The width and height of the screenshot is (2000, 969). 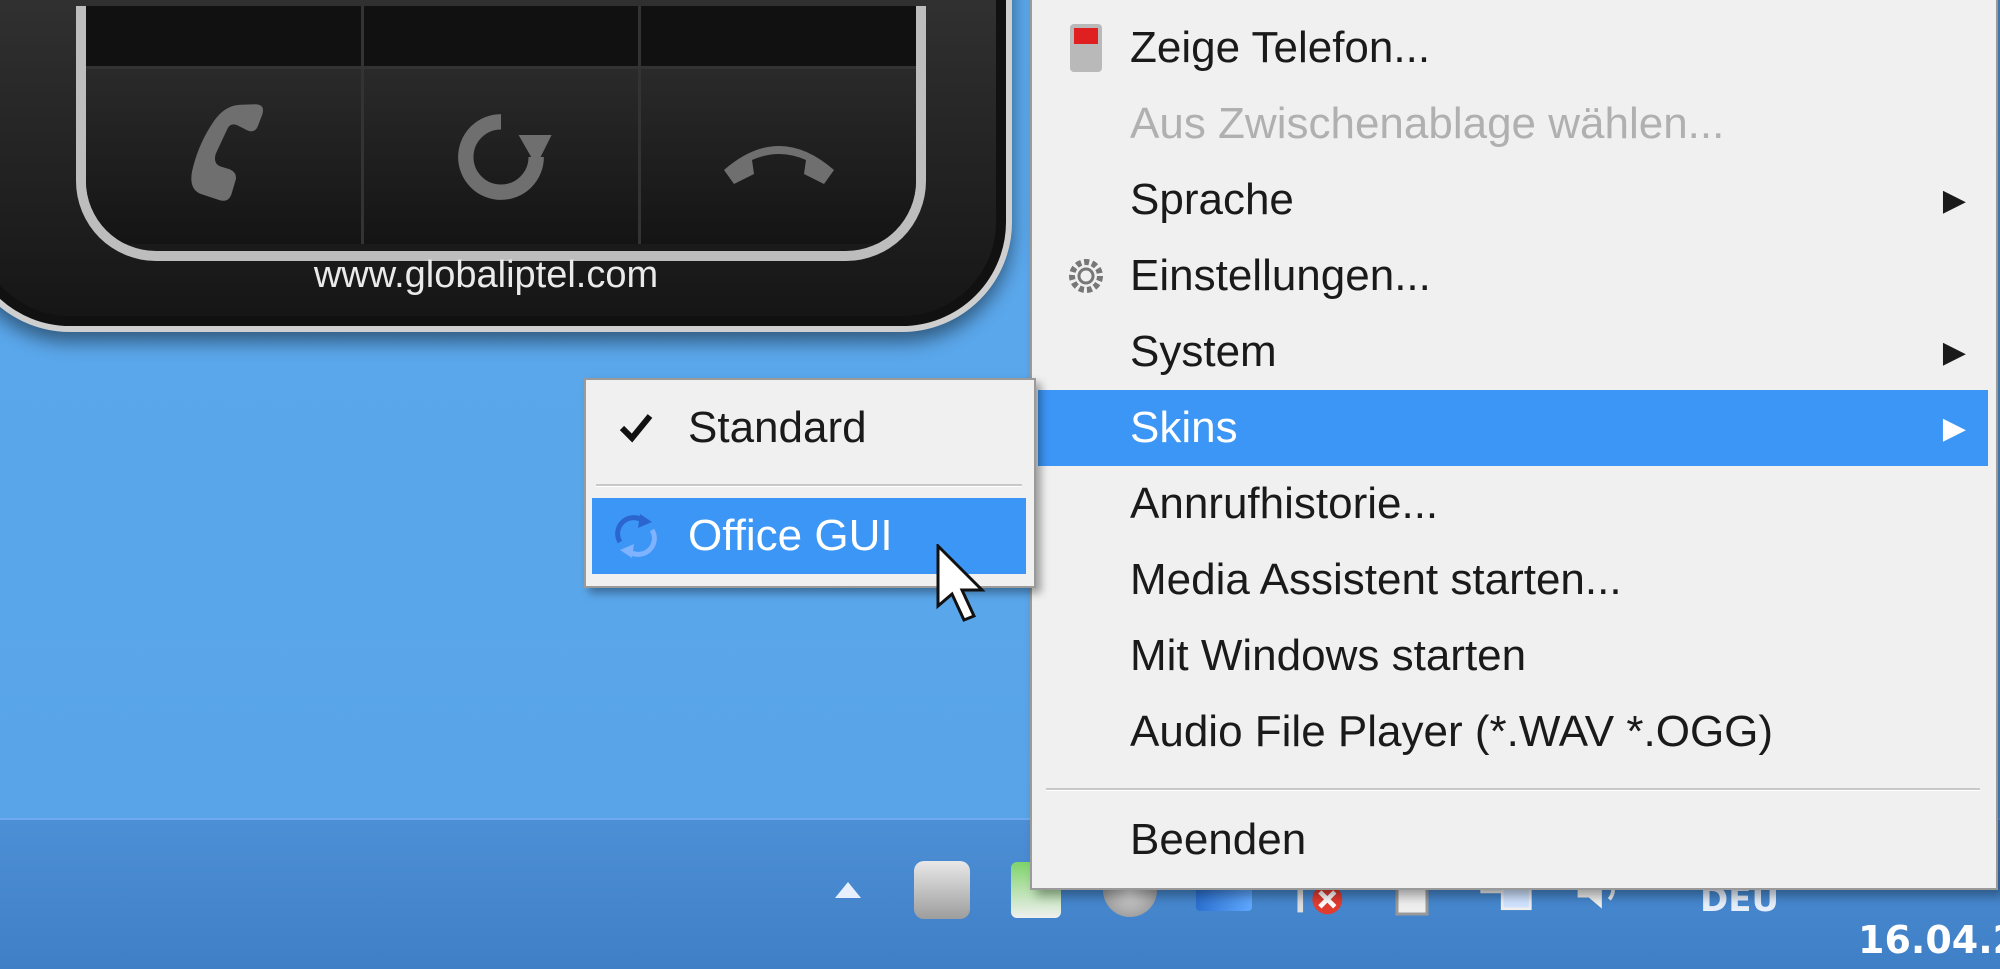 What do you see at coordinates (1929, 940) in the screenshot?
I see `clock-date: 16.04.2` at bounding box center [1929, 940].